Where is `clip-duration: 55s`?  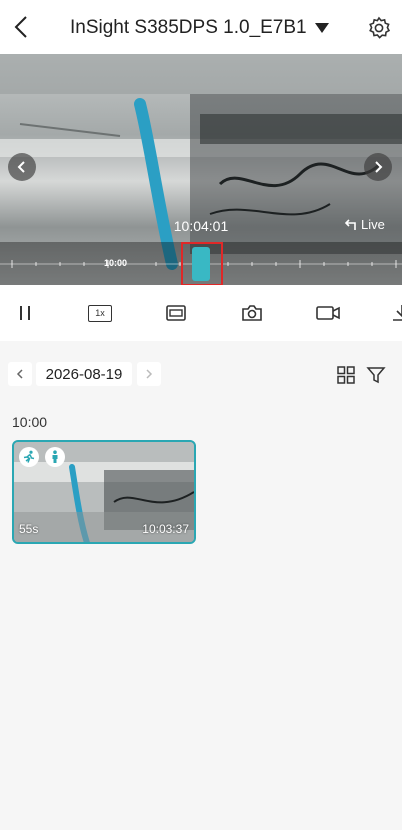 clip-duration: 55s is located at coordinates (29, 529).